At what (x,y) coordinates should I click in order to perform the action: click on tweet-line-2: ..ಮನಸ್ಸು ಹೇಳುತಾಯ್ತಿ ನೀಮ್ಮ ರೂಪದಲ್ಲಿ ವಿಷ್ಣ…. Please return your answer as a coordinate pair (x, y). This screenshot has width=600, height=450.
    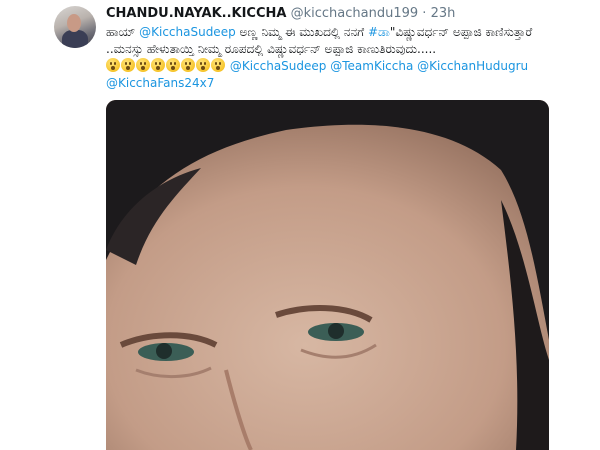
    Looking at the image, I should click on (271, 49).